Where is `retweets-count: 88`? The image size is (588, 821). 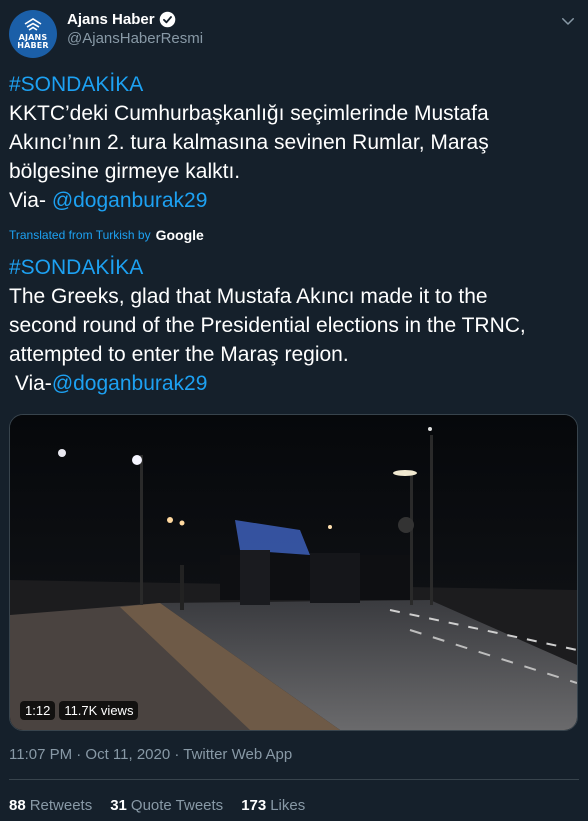 retweets-count: 88 is located at coordinates (17, 805).